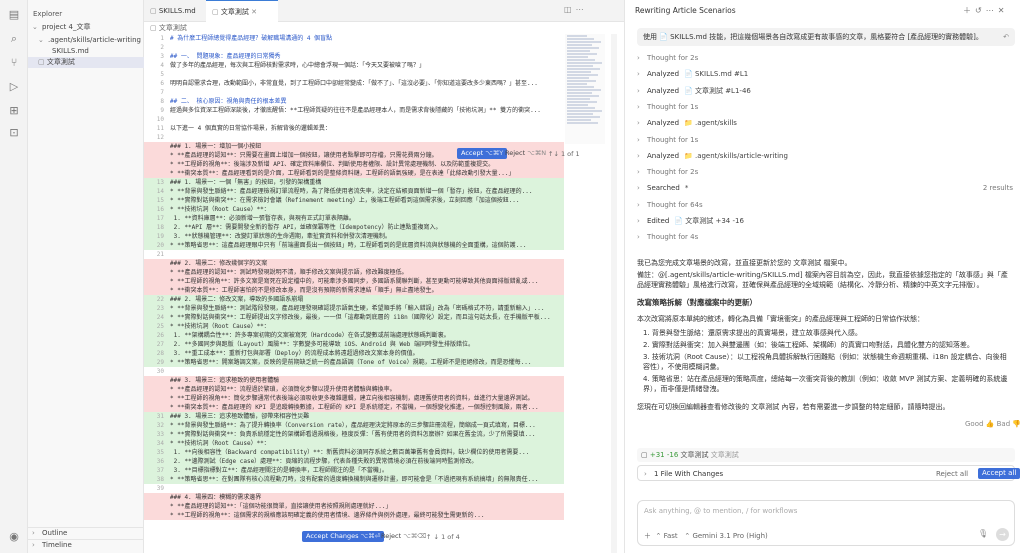 The image size is (1024, 553). Describe the element at coordinates (160, 371) in the screenshot. I see `line-number: 30` at that location.